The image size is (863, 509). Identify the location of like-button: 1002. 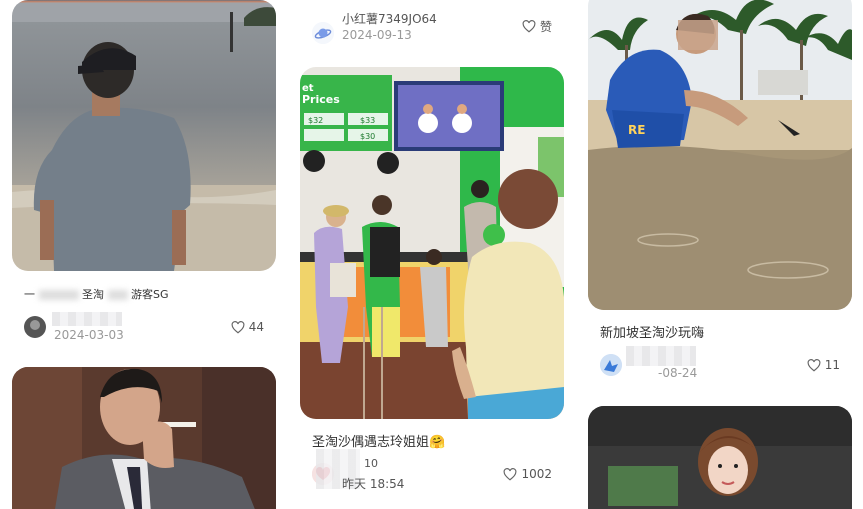
(527, 474).